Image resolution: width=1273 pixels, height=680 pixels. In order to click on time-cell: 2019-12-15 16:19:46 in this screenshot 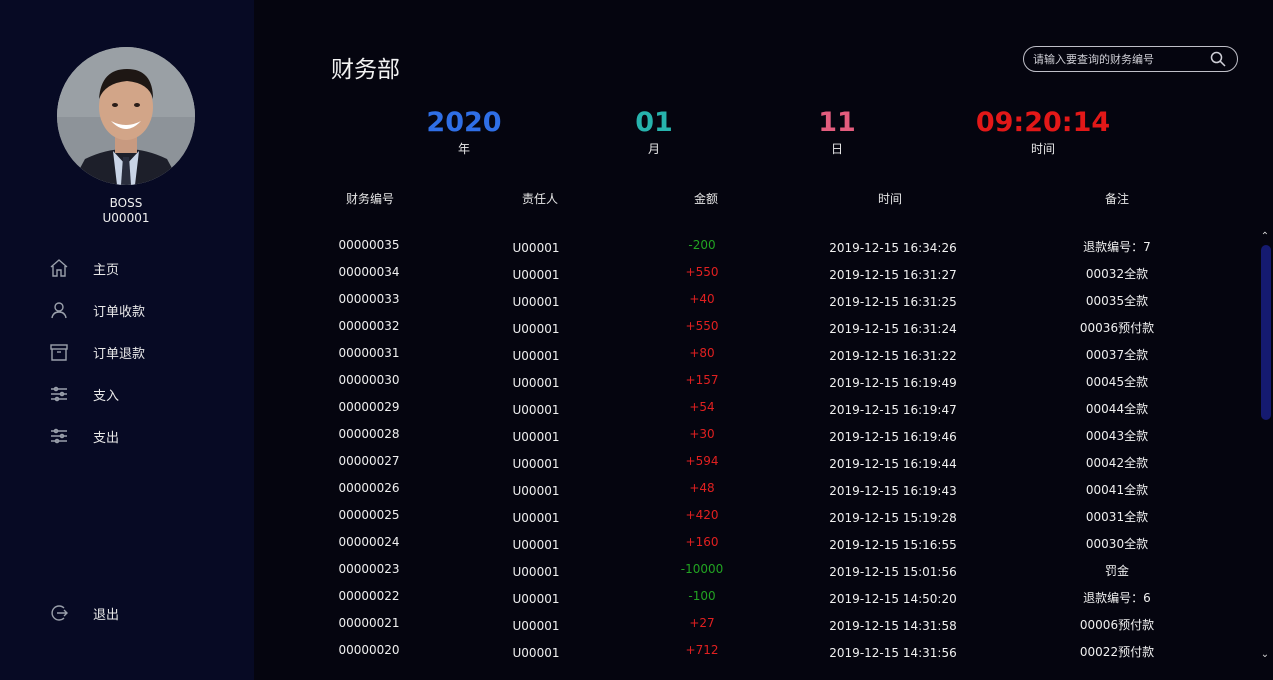, I will do `click(893, 437)`.